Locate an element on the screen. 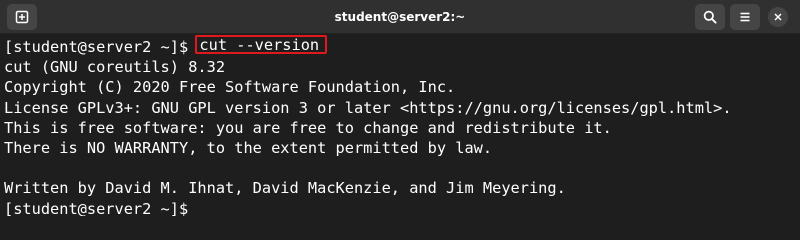 This screenshot has height=240, width=800. menu-button is located at coordinates (745, 17).